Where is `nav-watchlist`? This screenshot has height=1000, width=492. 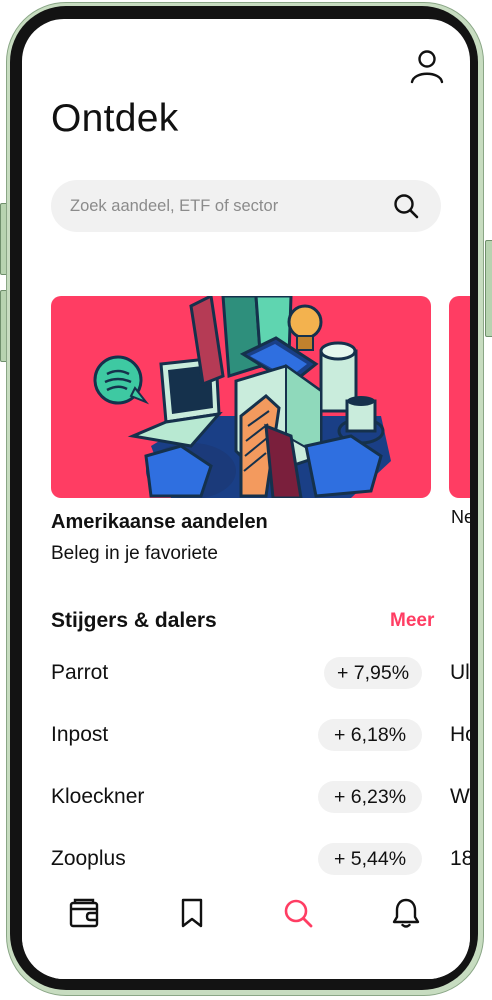
nav-watchlist is located at coordinates (192, 913).